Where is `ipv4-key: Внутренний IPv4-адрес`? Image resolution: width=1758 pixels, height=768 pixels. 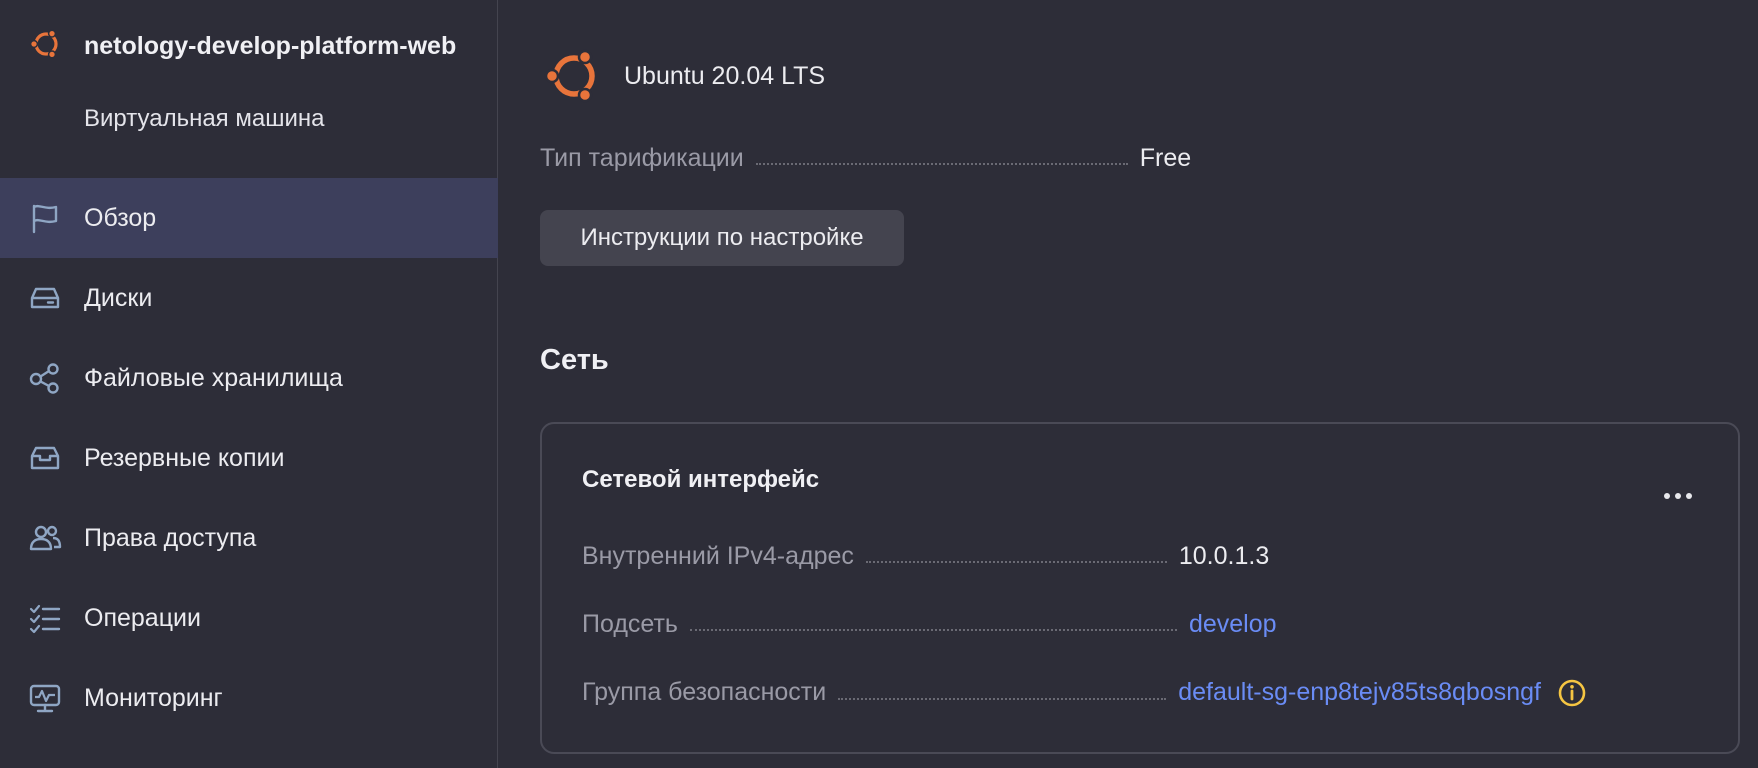
ipv4-key: Внутренний IPv4-адрес is located at coordinates (718, 556).